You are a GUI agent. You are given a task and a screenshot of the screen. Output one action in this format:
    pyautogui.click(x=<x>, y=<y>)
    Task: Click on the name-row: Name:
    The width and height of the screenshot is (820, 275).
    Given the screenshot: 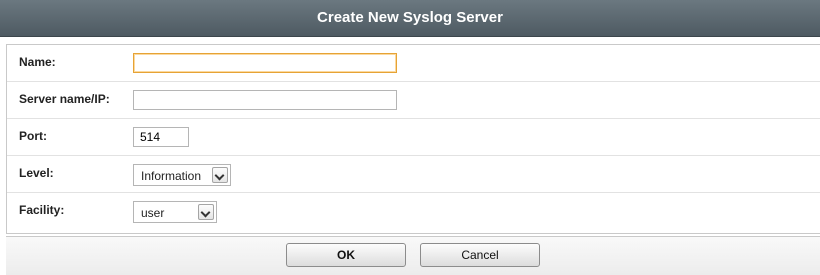 What is the action you would take?
    pyautogui.click(x=413, y=63)
    